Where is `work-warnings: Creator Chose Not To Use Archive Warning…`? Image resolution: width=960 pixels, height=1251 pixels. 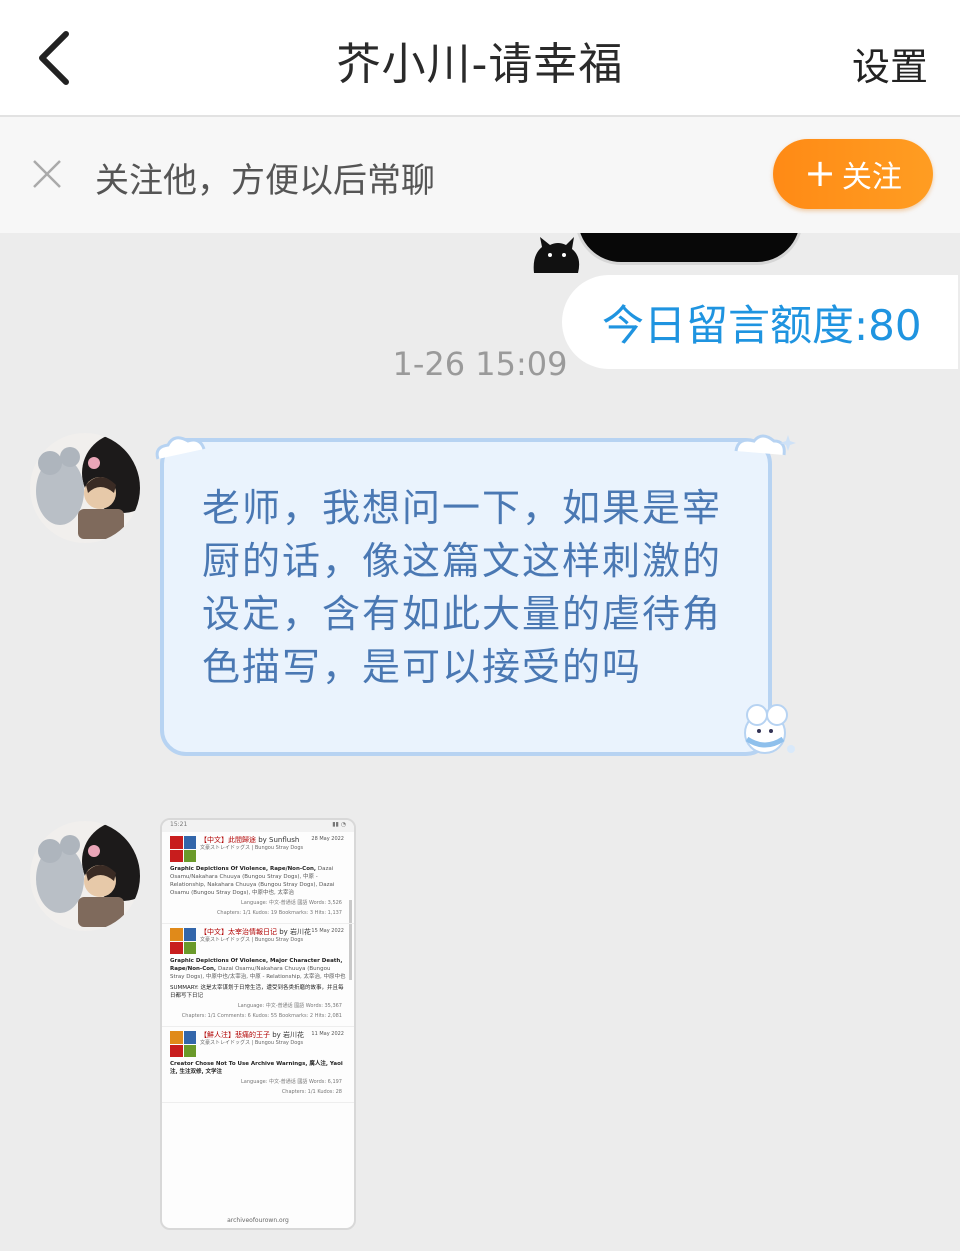 work-warnings: Creator Chose Not To Use Archive Warning… is located at coordinates (256, 1068).